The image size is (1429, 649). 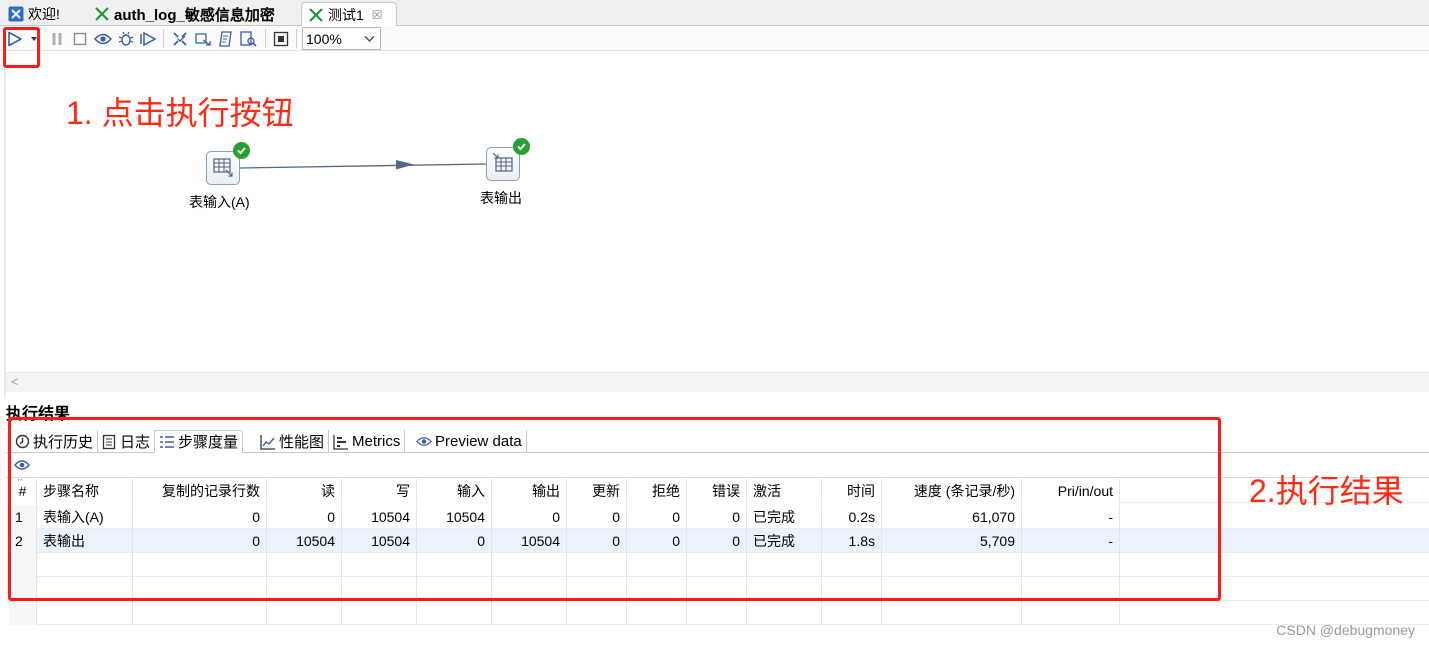 What do you see at coordinates (223, 168) in the screenshot?
I see `table-input-icon` at bounding box center [223, 168].